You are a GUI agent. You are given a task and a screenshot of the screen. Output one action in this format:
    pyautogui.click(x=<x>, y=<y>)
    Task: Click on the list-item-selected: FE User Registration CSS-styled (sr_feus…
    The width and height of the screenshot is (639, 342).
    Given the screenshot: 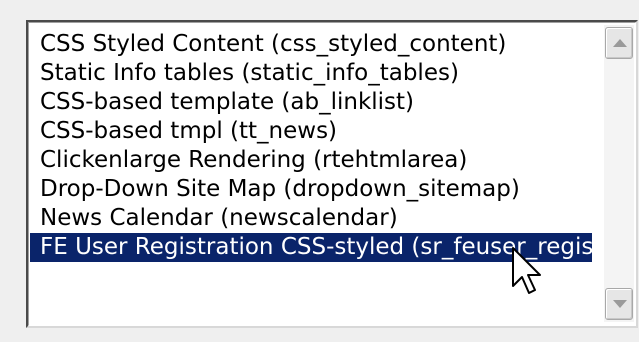 What is the action you would take?
    pyautogui.click(x=311, y=247)
    